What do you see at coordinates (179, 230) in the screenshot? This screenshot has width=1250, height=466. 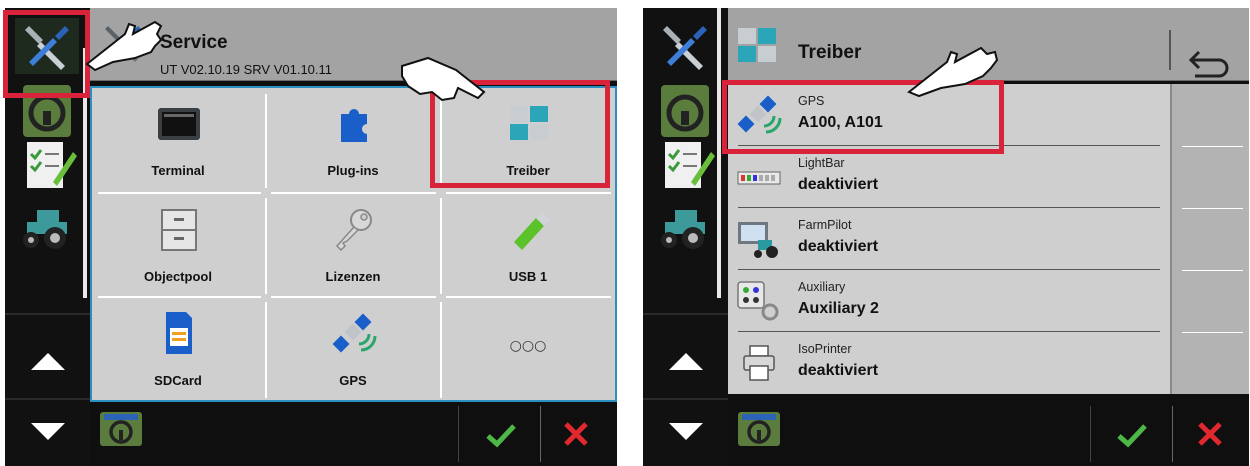 I see `cabinet-icon` at bounding box center [179, 230].